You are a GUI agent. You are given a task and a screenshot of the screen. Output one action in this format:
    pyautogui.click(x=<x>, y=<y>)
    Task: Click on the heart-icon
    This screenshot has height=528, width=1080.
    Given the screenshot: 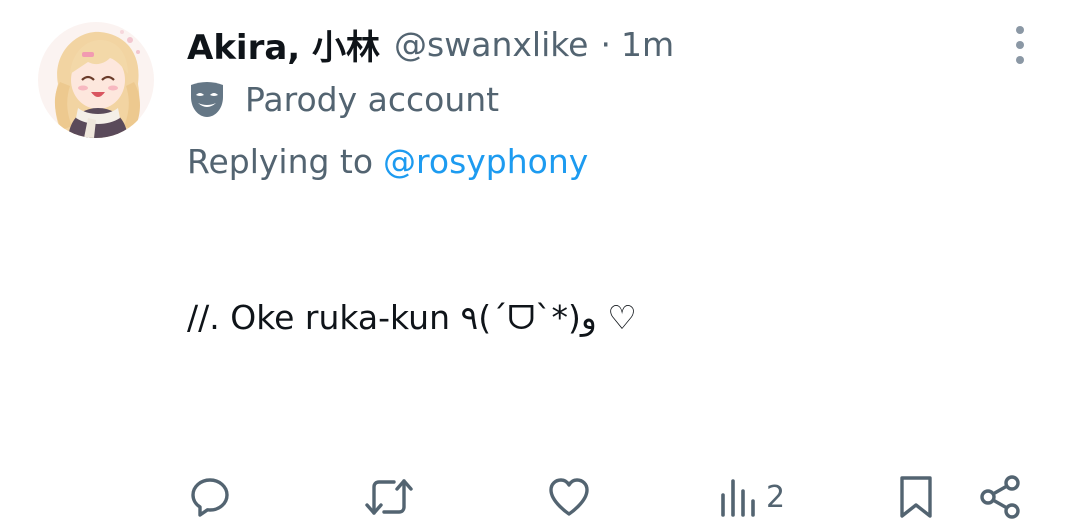 What is the action you would take?
    pyautogui.click(x=569, y=497)
    